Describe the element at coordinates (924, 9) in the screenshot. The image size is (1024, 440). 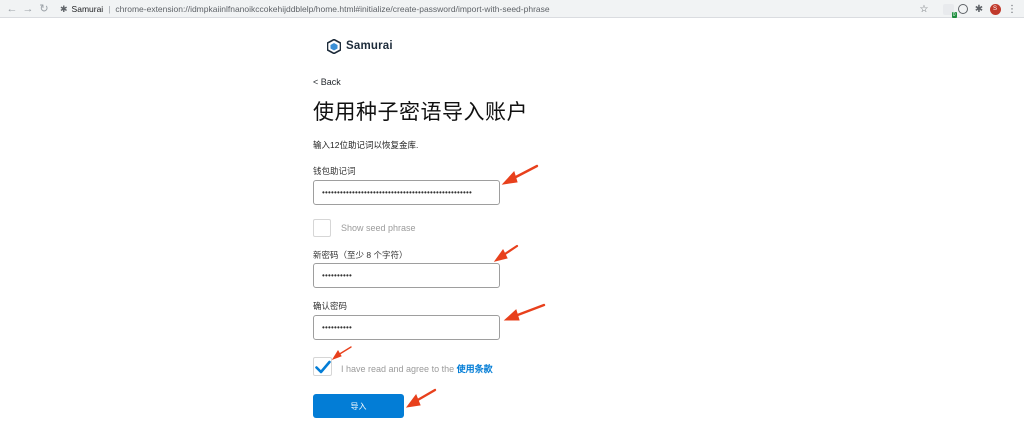
I see `bookmark-star-icon: ☆` at that location.